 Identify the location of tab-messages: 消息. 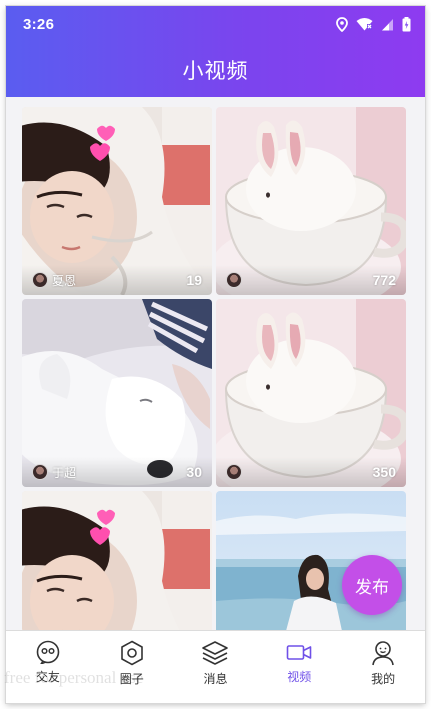
(216, 660).